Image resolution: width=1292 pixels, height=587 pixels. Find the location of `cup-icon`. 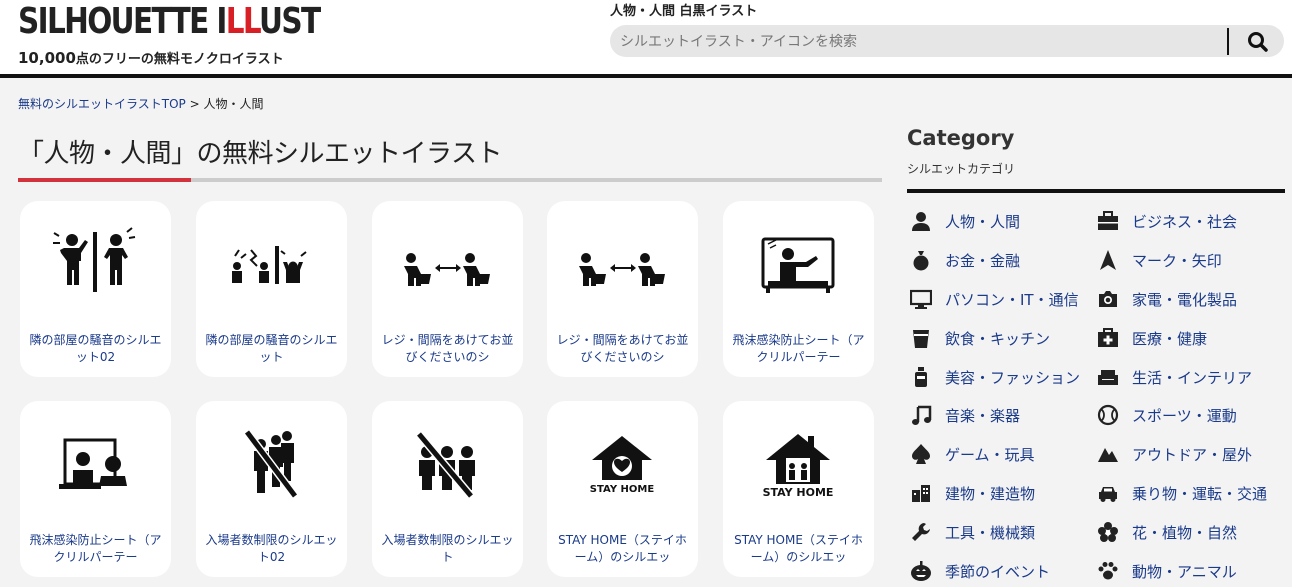

cup-icon is located at coordinates (921, 339).